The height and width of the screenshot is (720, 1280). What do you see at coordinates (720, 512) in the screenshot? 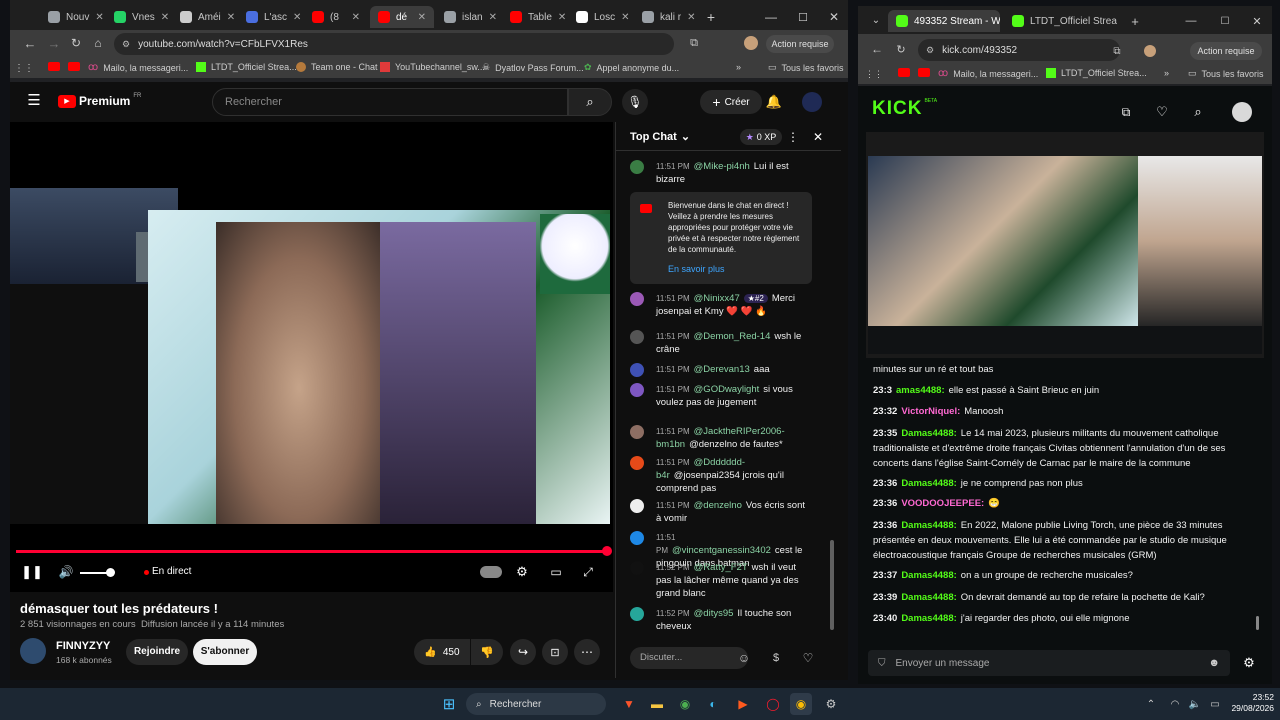
I see `chat-message: 11:51 PM @denzelno Vos écris sont à vomir` at bounding box center [720, 512].